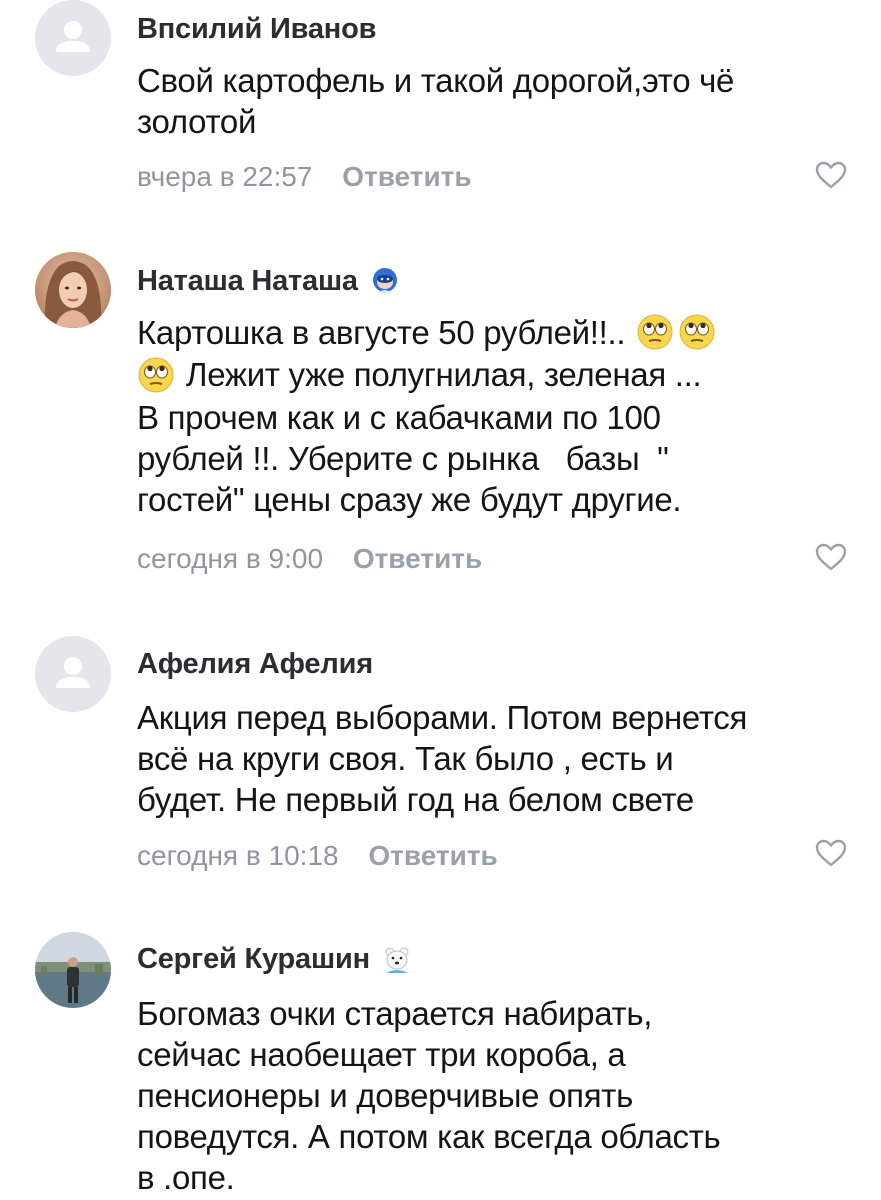 The image size is (881, 1200). I want to click on comment-text-line: золотой, so click(197, 121).